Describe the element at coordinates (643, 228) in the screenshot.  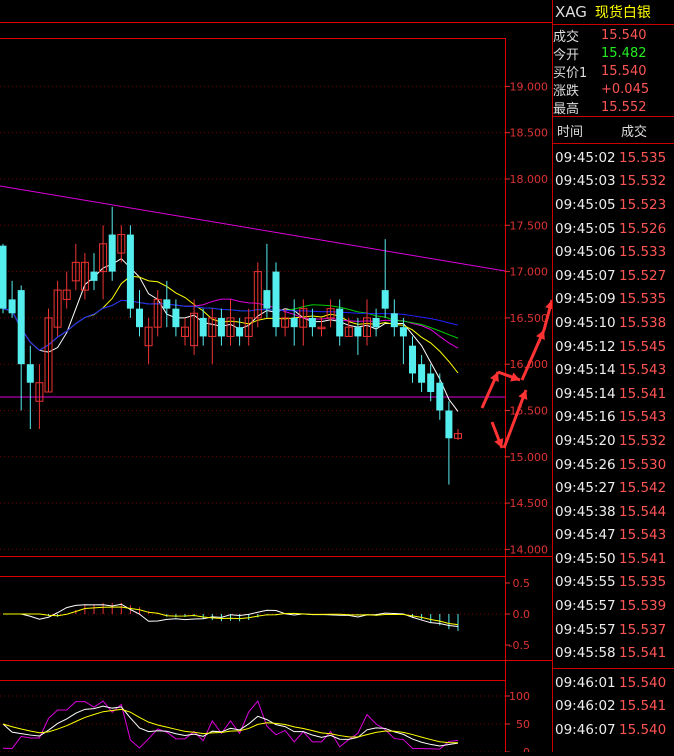
I see `tick-price: 15.526` at that location.